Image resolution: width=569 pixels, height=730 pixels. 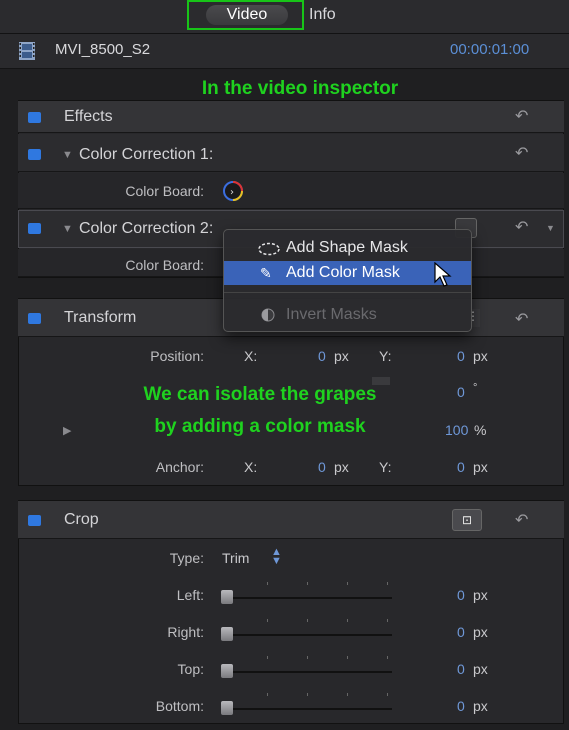 What do you see at coordinates (480, 356) in the screenshot?
I see `position-y-unit: px` at bounding box center [480, 356].